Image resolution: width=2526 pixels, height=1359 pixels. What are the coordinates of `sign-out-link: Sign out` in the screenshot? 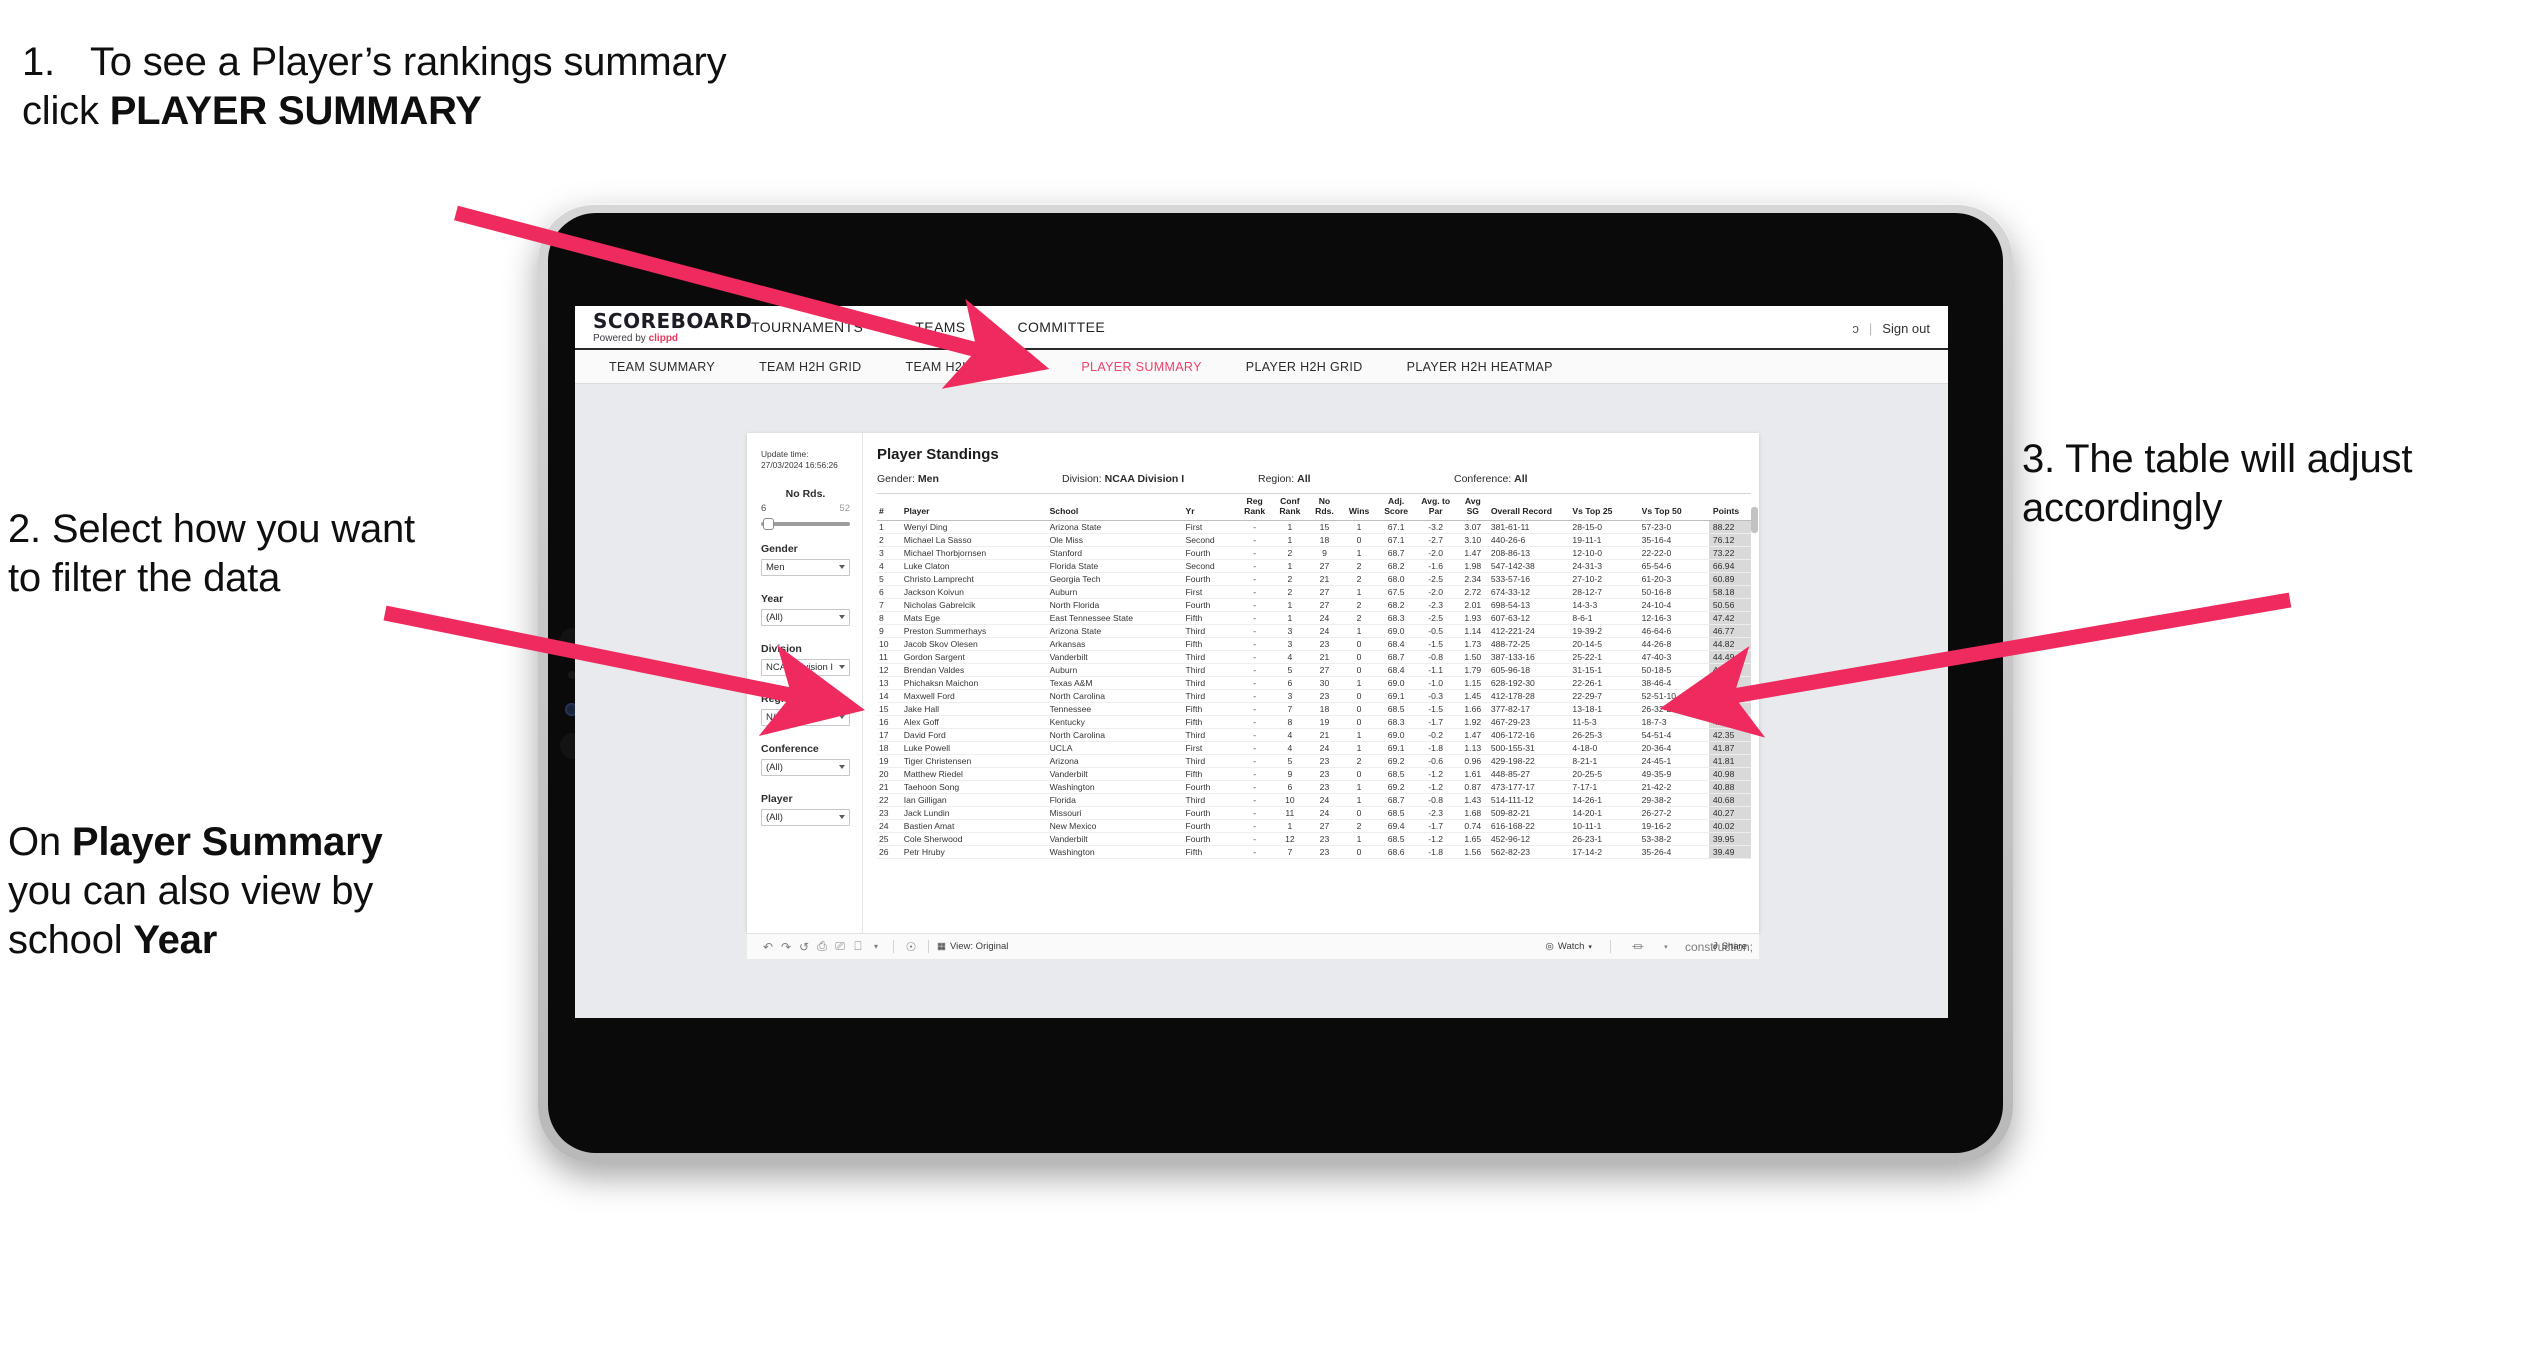 It's located at (1906, 328).